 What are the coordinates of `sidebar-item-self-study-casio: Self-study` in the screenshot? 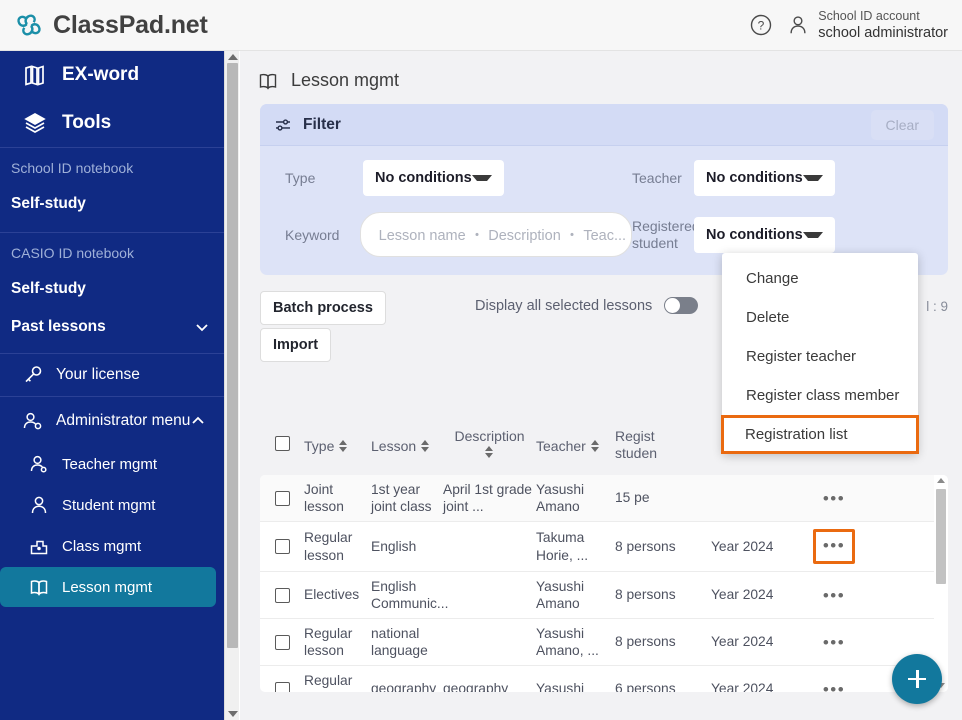 It's located at (112, 290).